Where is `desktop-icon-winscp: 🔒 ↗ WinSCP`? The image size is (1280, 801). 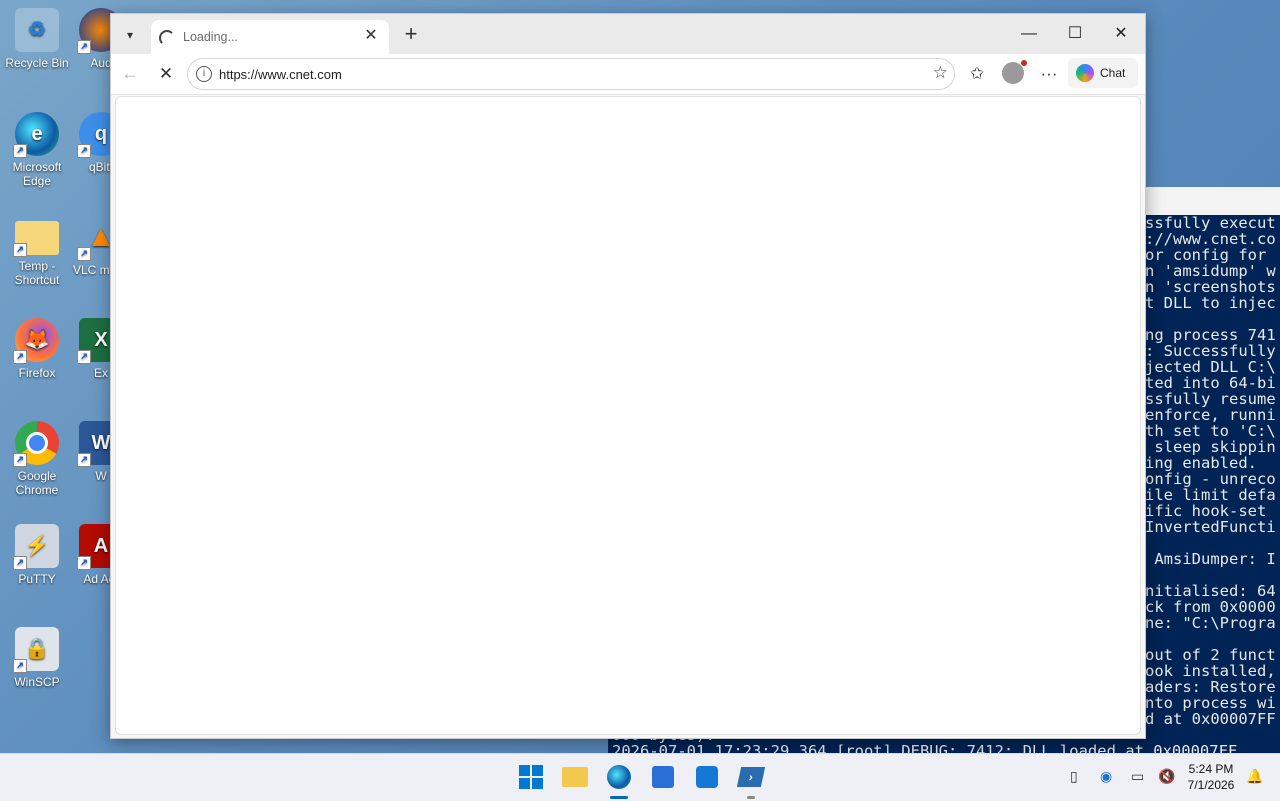 desktop-icon-winscp: 🔒 ↗ WinSCP is located at coordinates (37, 658).